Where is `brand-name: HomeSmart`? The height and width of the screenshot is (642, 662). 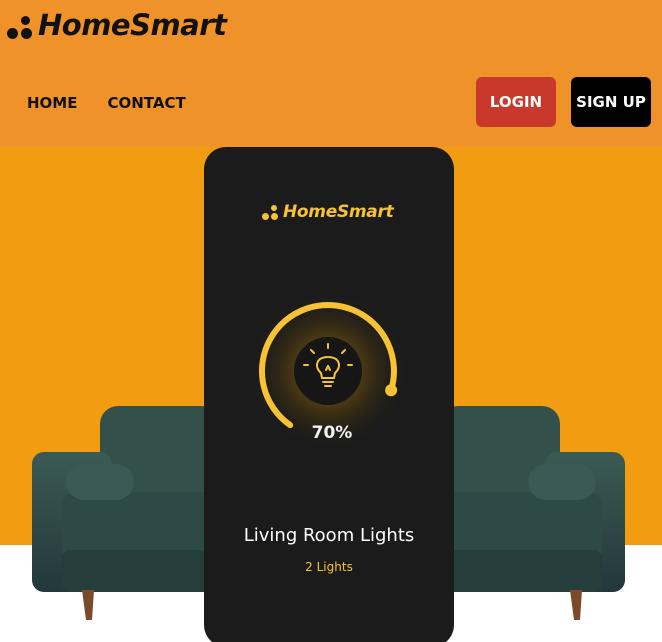
brand-name: HomeSmart is located at coordinates (132, 25).